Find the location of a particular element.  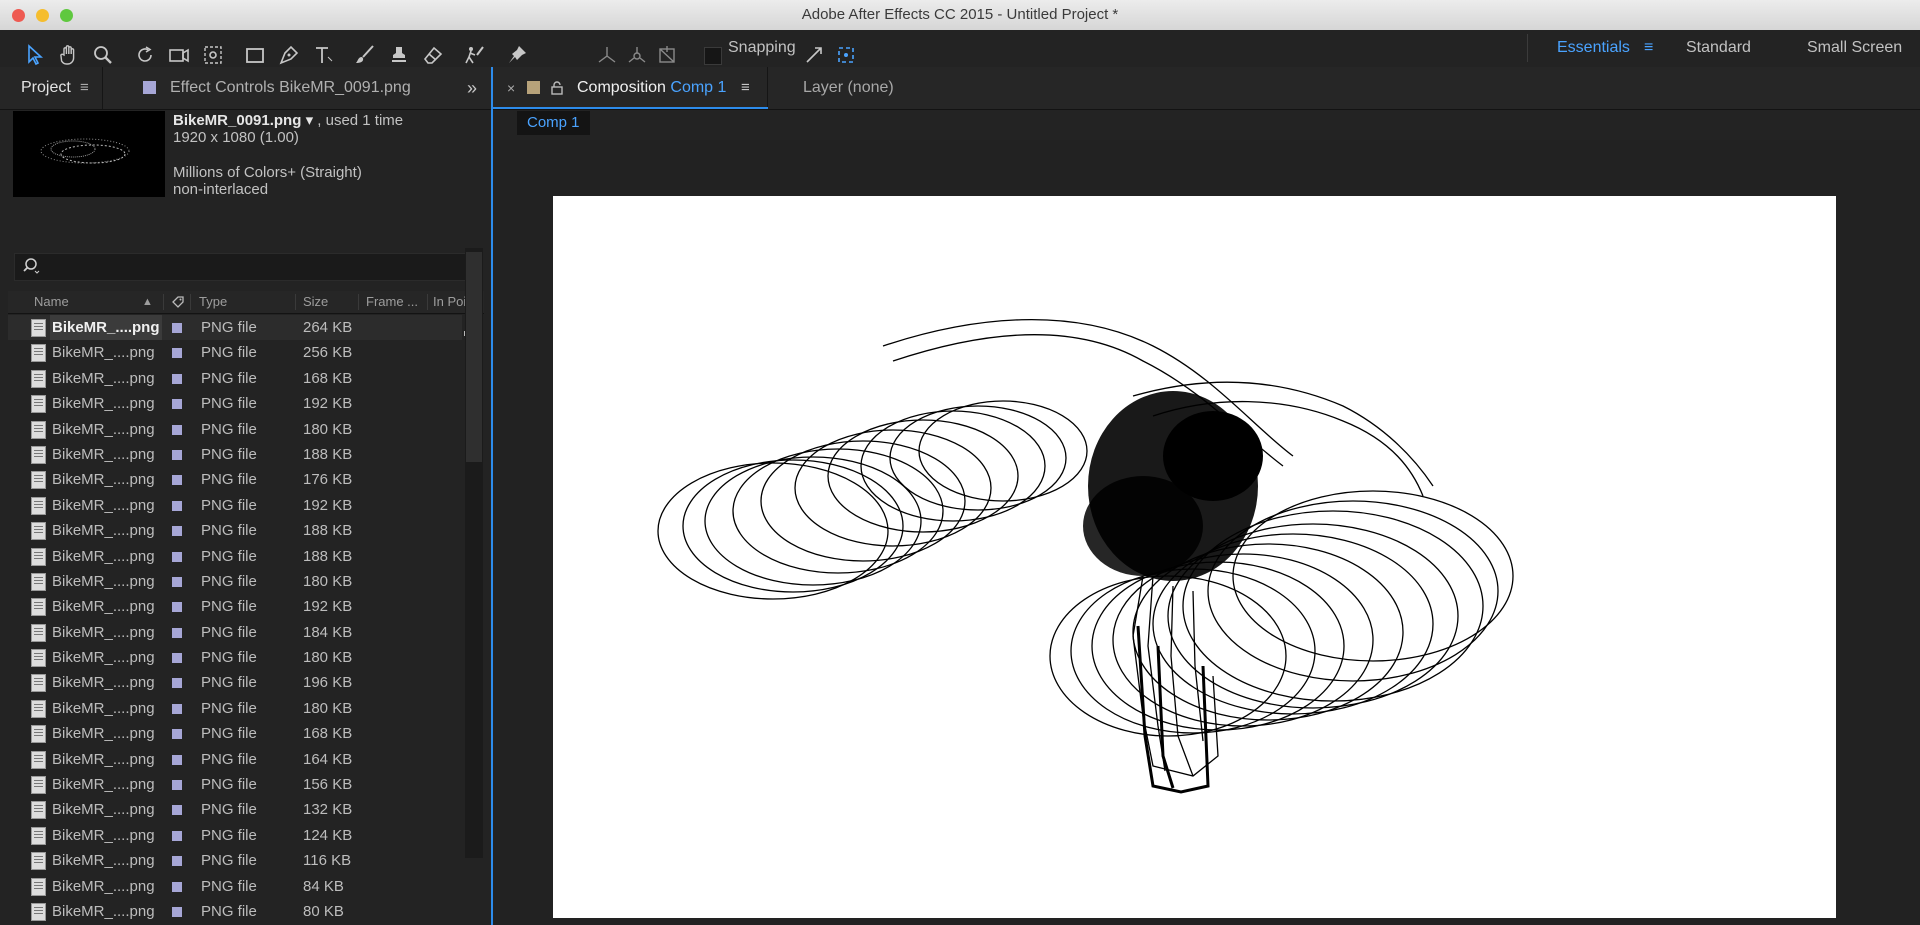

project-scrollbar-thumb is located at coordinates (474, 357).